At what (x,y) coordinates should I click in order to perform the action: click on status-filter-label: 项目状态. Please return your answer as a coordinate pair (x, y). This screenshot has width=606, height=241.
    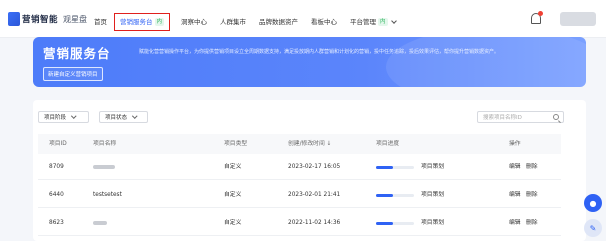
    Looking at the image, I should click on (116, 118).